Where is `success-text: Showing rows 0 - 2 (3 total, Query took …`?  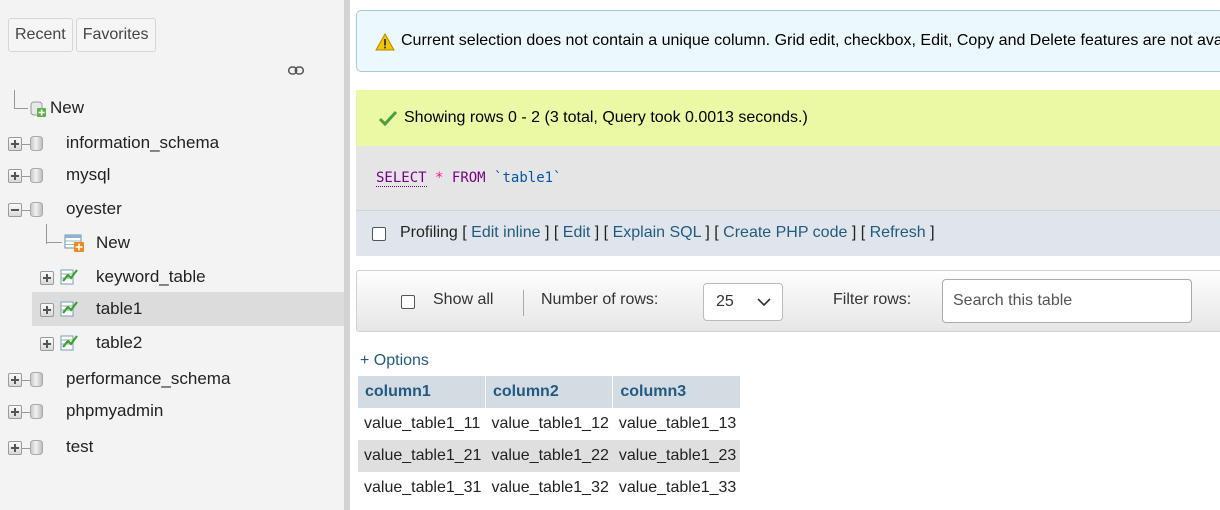
success-text: Showing rows 0 - 2 (3 total, Query took … is located at coordinates (606, 117).